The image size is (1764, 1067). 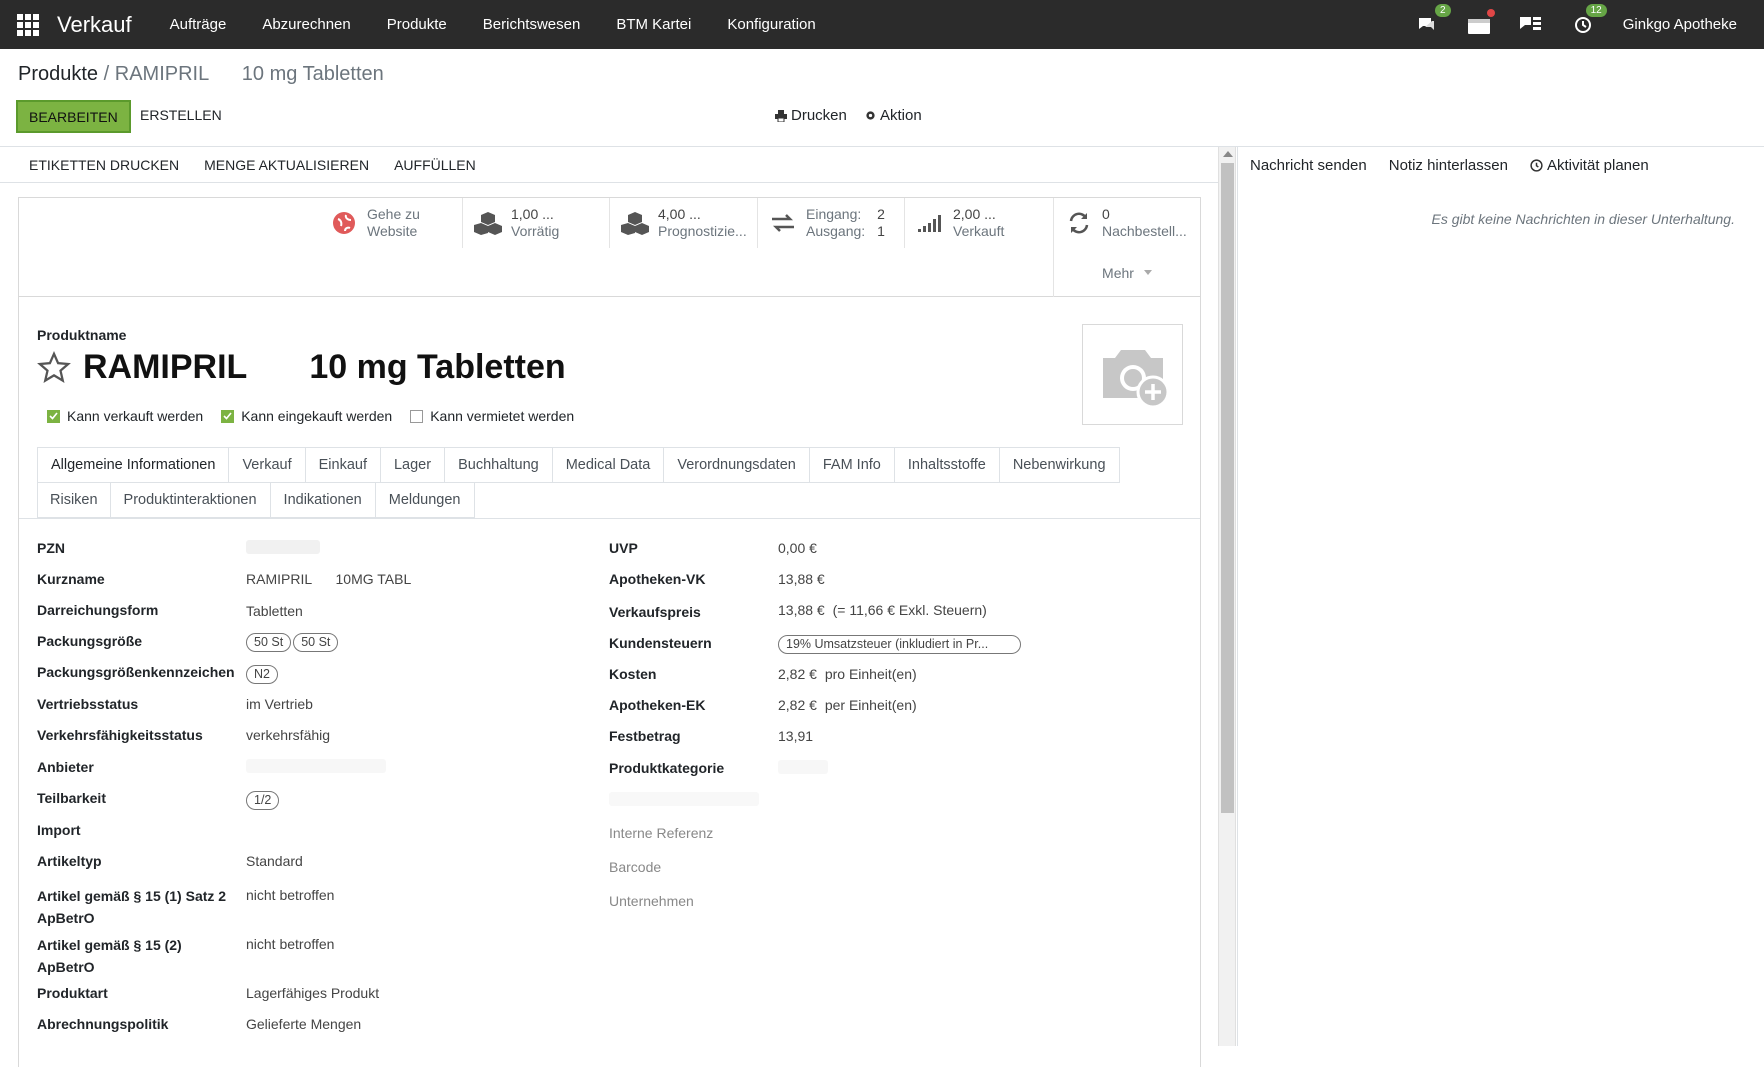 What do you see at coordinates (1118, 272) in the screenshot?
I see `more-label: Mehr` at bounding box center [1118, 272].